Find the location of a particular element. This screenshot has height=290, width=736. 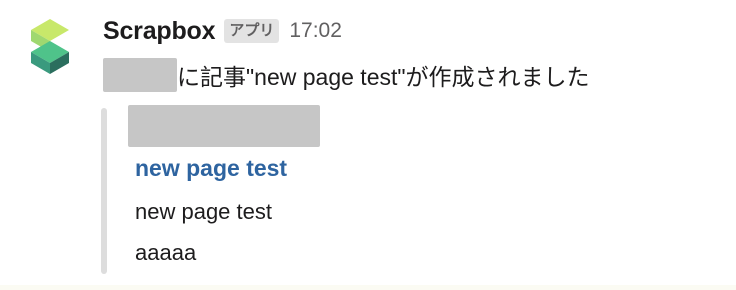

message-body: に記事"new page test"が作成されました is located at coordinates (346, 75).